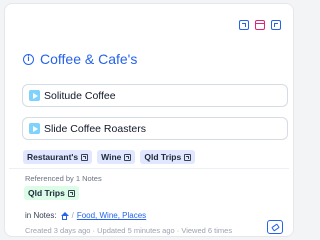 This screenshot has height=240, width=320. I want to click on tag-restaurants: Restaurant's, so click(58, 157).